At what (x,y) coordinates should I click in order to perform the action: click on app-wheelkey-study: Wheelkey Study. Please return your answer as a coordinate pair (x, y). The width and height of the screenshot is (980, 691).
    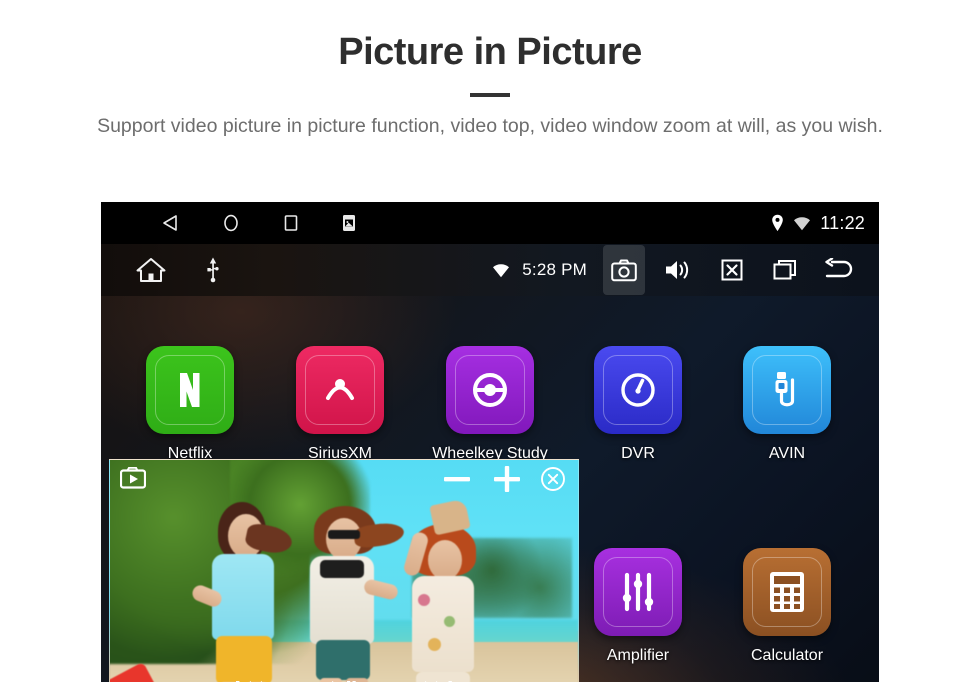
    Looking at the image, I should click on (490, 404).